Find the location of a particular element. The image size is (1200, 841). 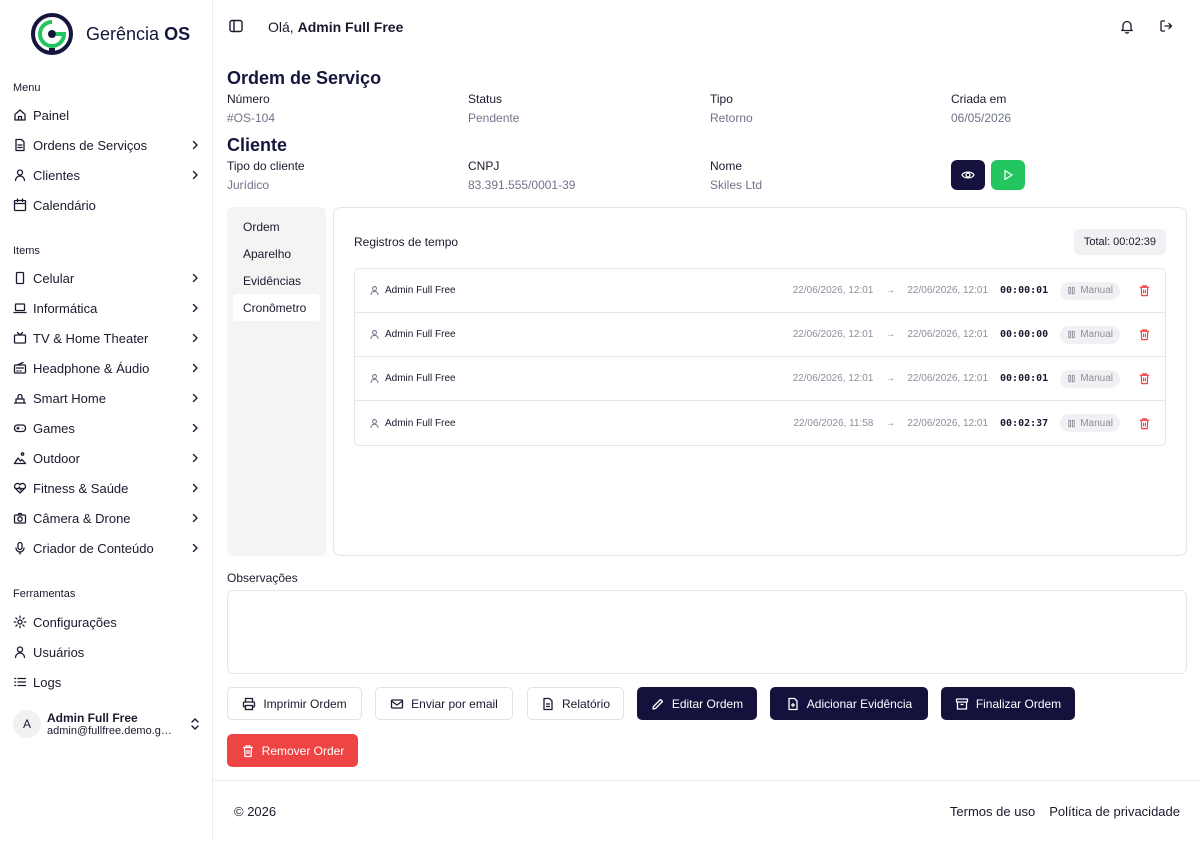

finish-order-button: Finalizar Ordem is located at coordinates (1008, 703).